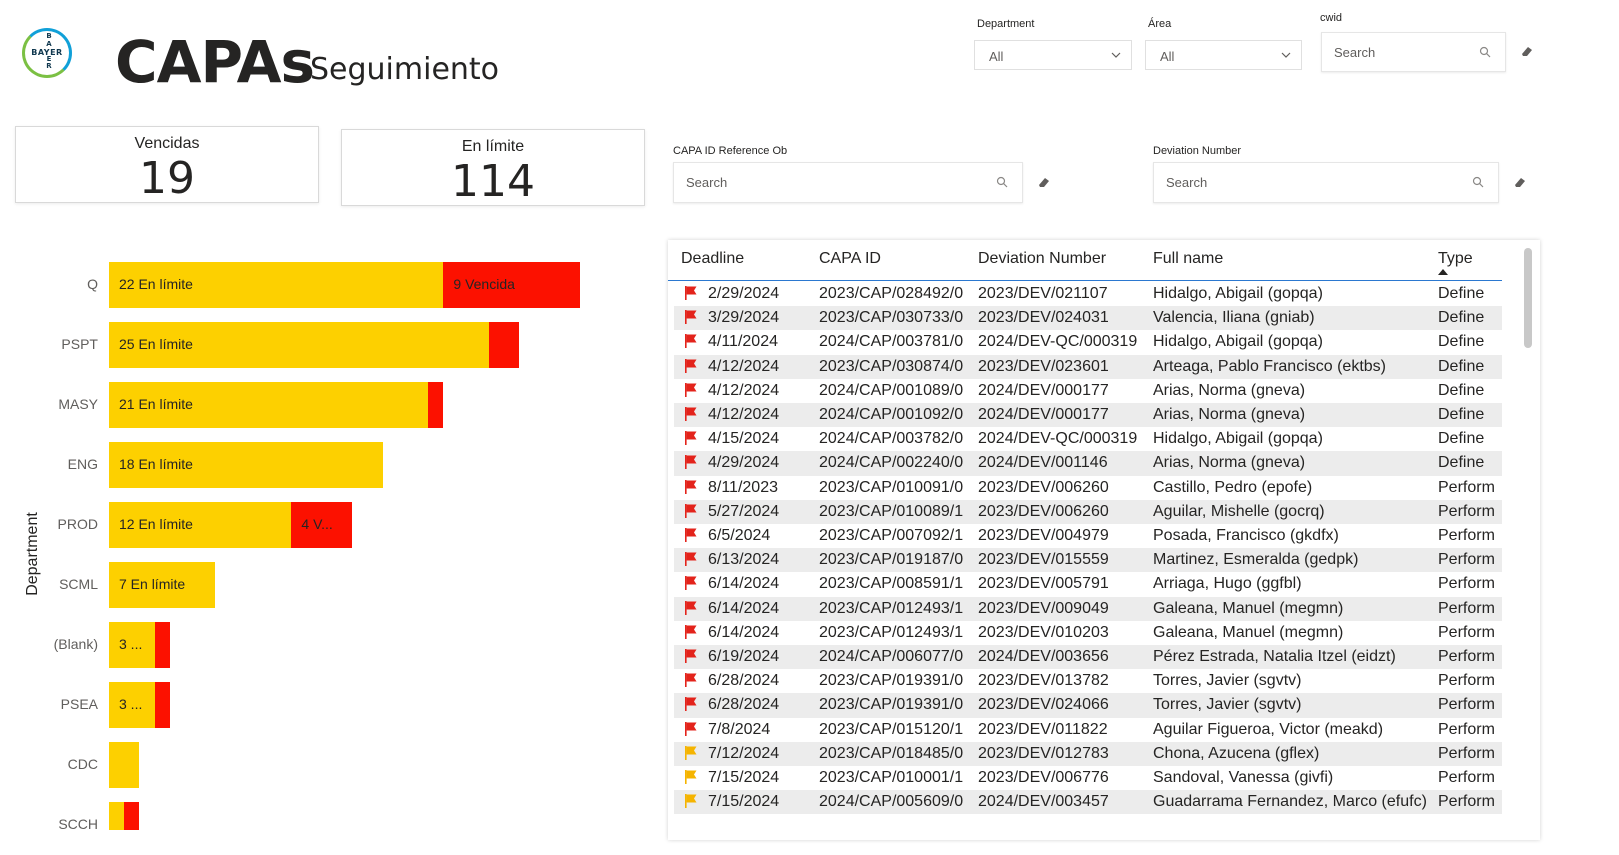 The height and width of the screenshot is (855, 1619). Describe the element at coordinates (744, 705) in the screenshot. I see `cell-deadline: 6/28/2024` at that location.